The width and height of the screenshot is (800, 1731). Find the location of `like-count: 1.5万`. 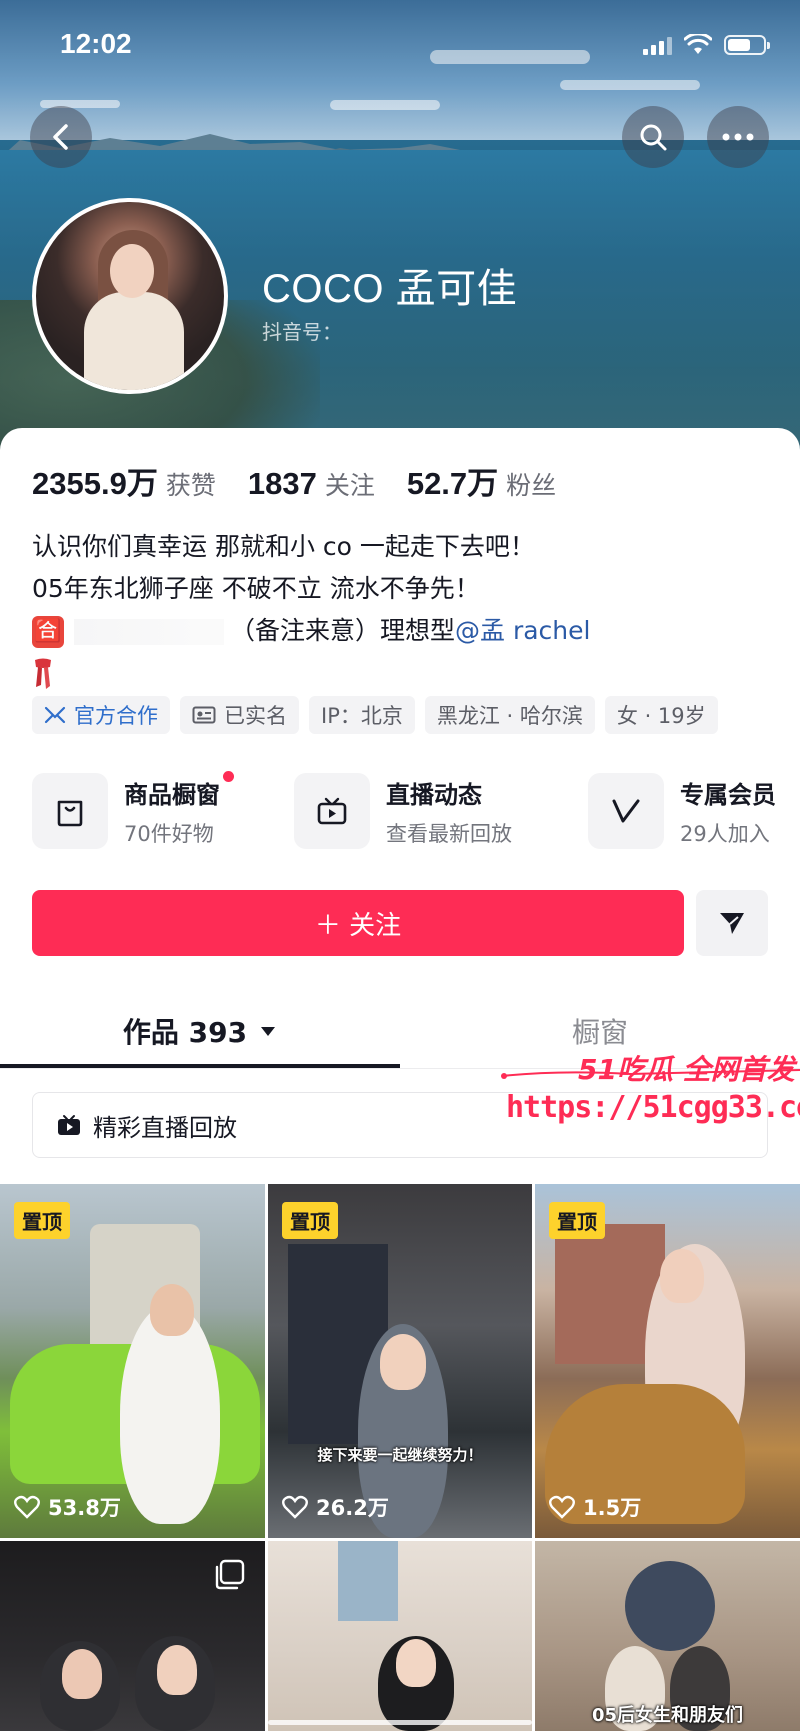

like-count: 1.5万 is located at coordinates (595, 1507).